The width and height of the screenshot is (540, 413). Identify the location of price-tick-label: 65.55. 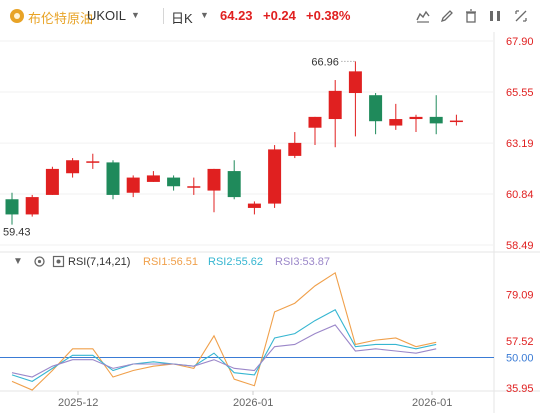
(520, 93).